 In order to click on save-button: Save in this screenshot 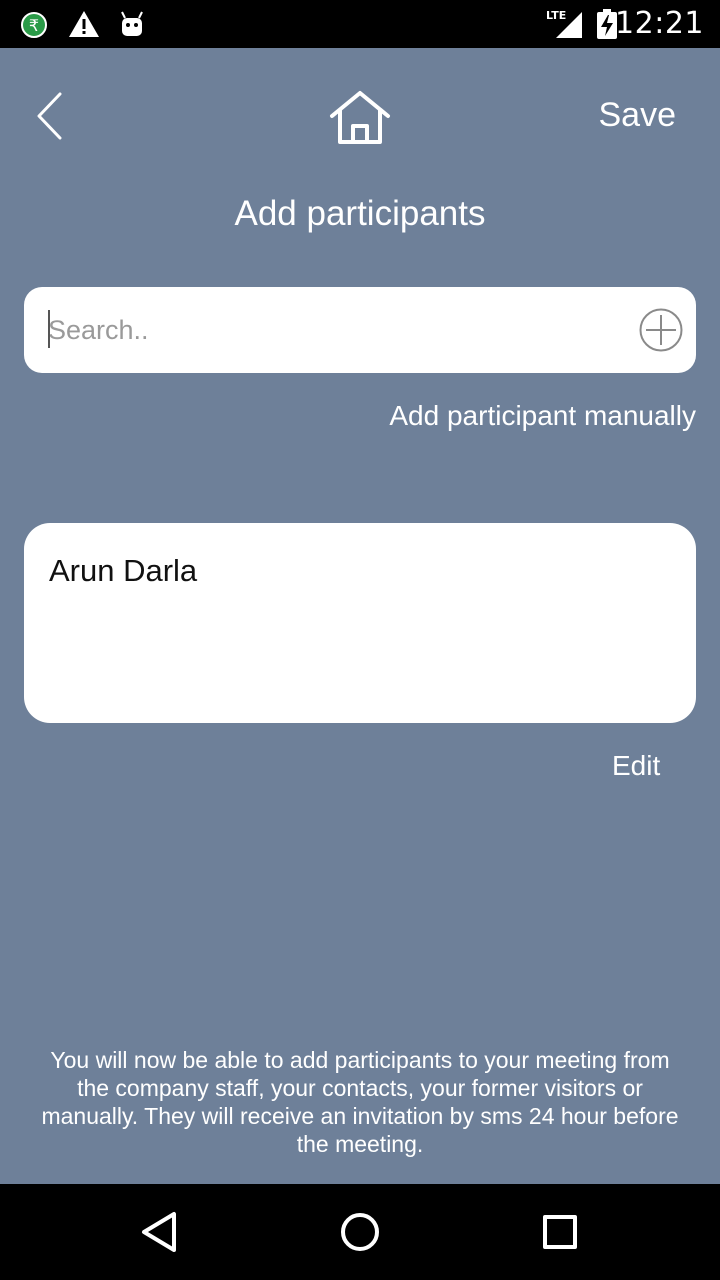, I will do `click(638, 115)`.